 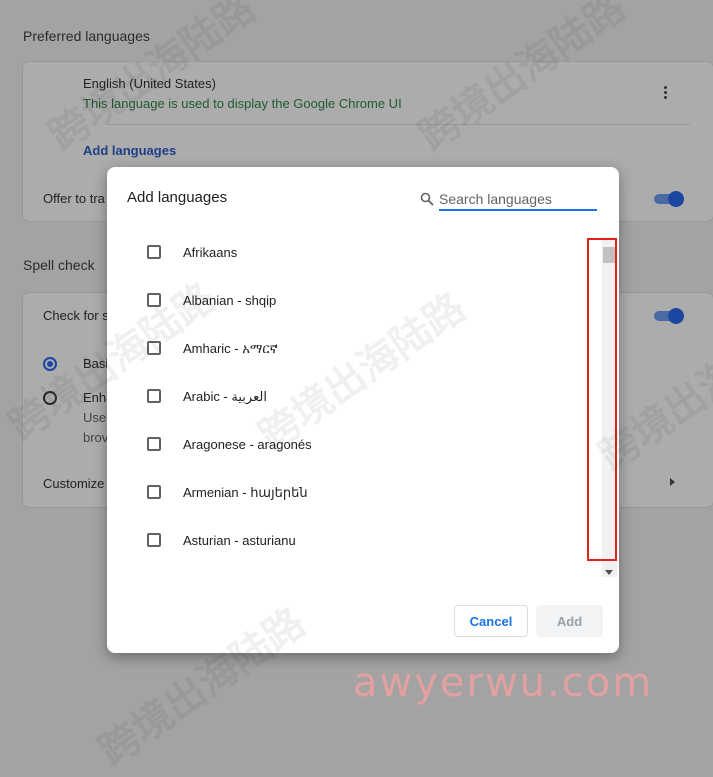 I want to click on language-row: Asturian - asturianu, so click(x=347, y=541).